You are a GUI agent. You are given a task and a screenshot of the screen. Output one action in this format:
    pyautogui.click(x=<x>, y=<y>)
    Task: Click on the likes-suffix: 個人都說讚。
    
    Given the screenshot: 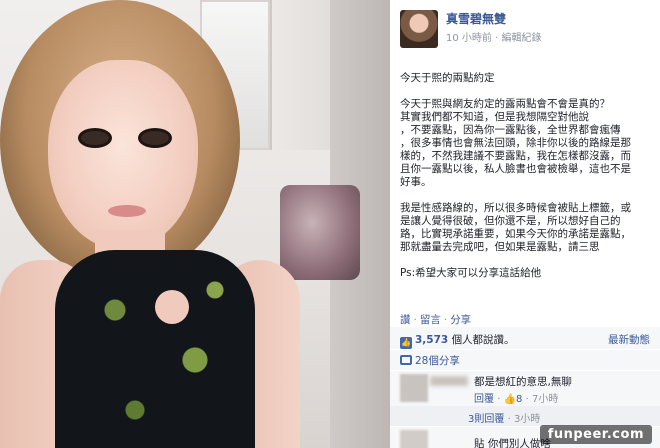 What is the action you would take?
    pyautogui.click(x=483, y=340)
    